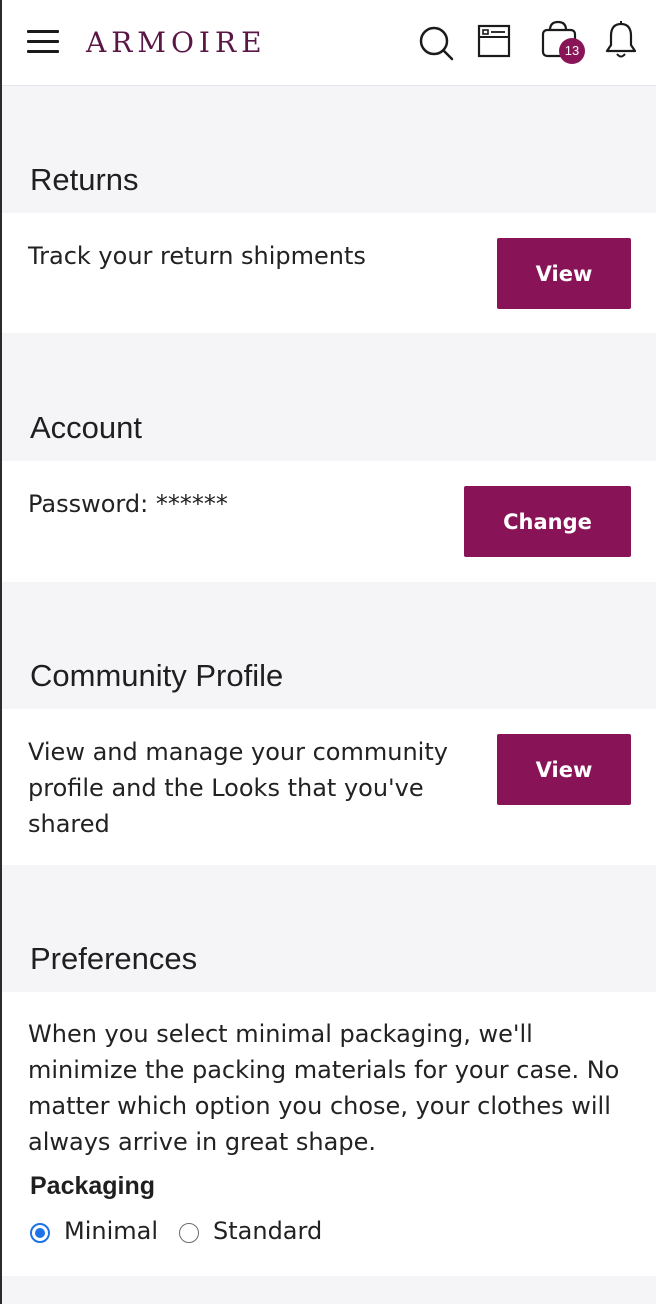 Image resolution: width=656 pixels, height=1304 pixels. What do you see at coordinates (267, 1231) in the screenshot?
I see `standard-radio-label: Standard` at bounding box center [267, 1231].